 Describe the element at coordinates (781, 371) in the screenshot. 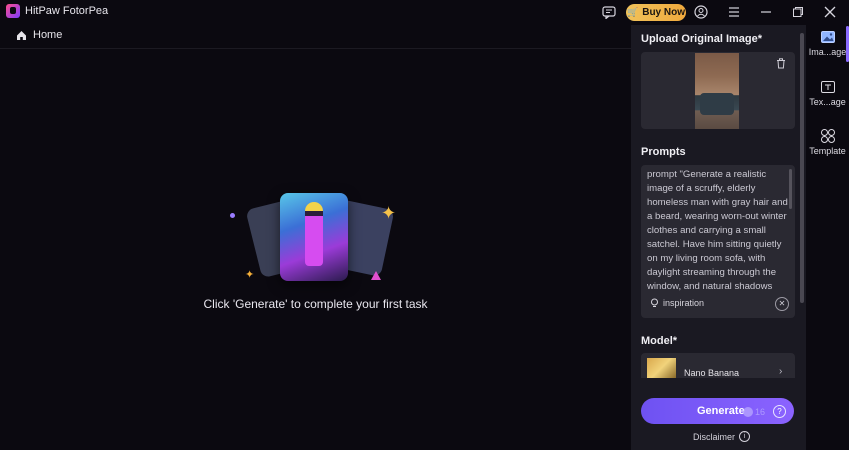

I see `chevron-right-icon: ›` at that location.